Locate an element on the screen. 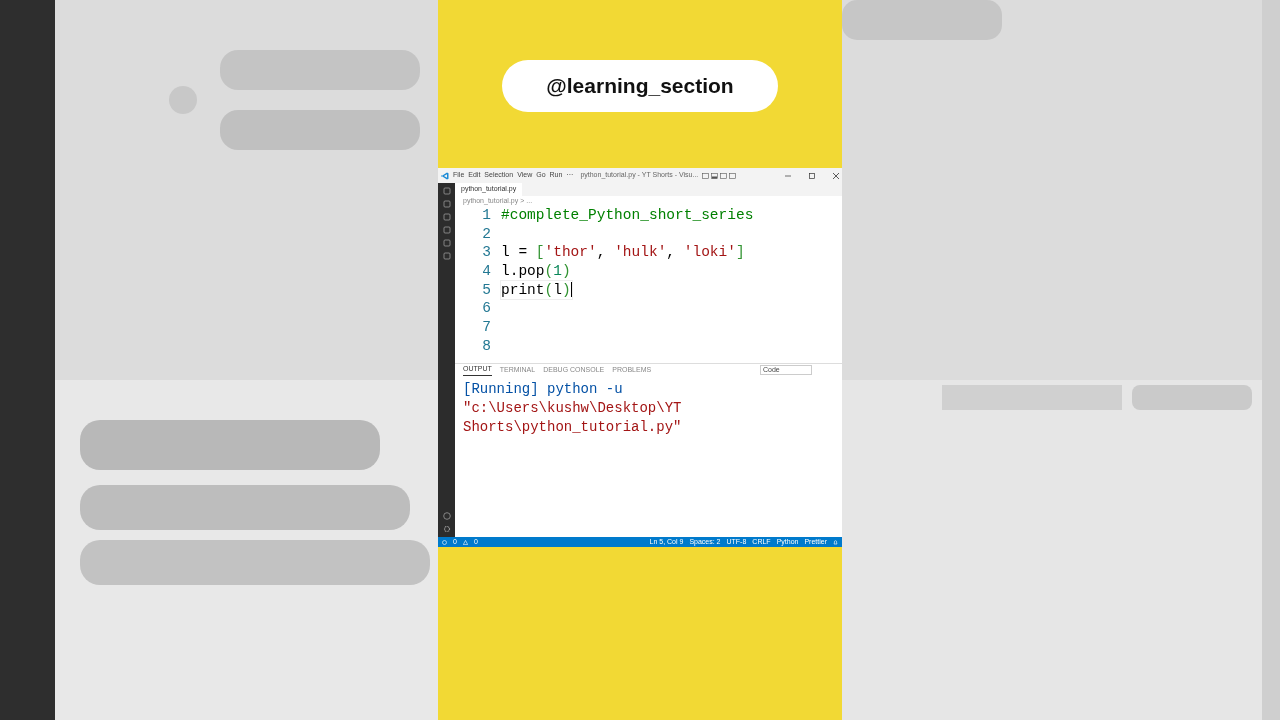 Image resolution: width=1280 pixels, height=720 pixels. line-number: 3 is located at coordinates (486, 253).